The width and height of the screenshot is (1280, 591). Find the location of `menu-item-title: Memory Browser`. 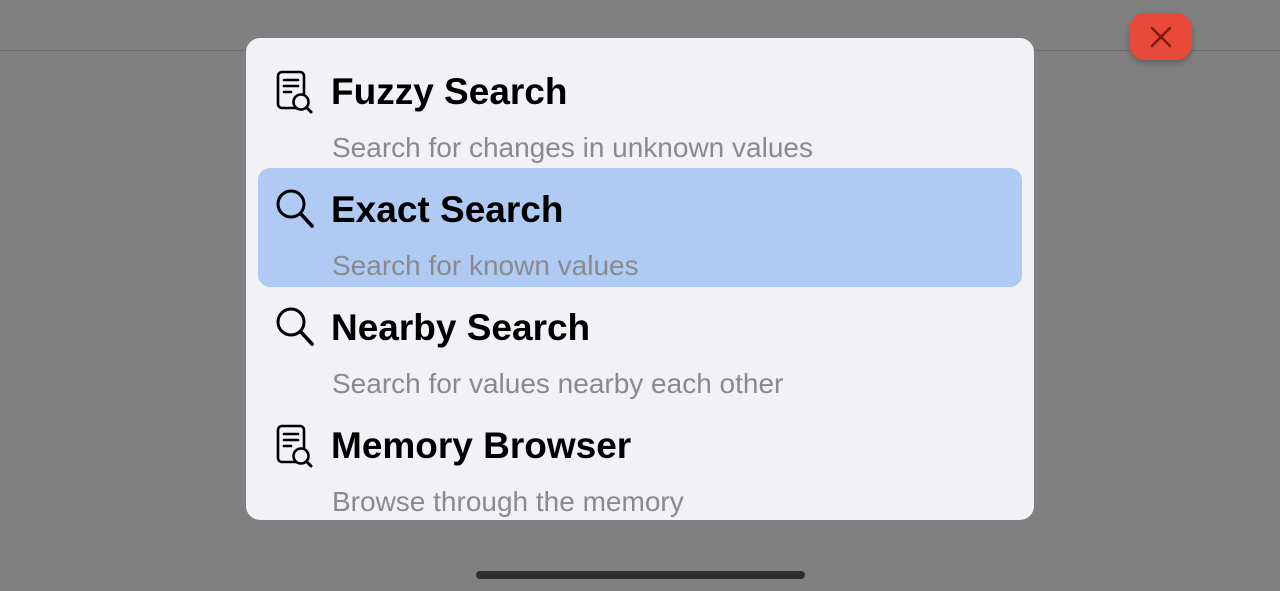

menu-item-title: Memory Browser is located at coordinates (481, 445).